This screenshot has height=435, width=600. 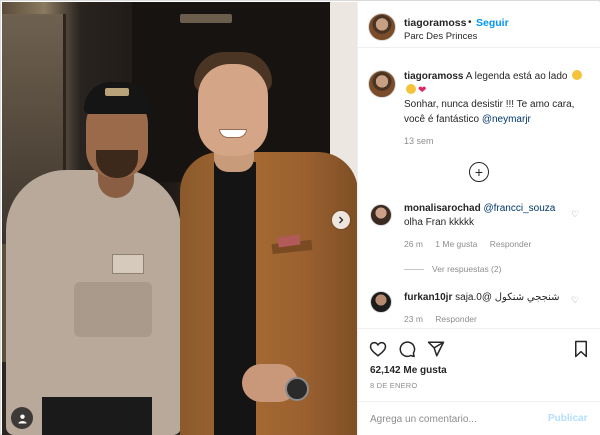 I want to click on user-tag-button, so click(x=22, y=418).